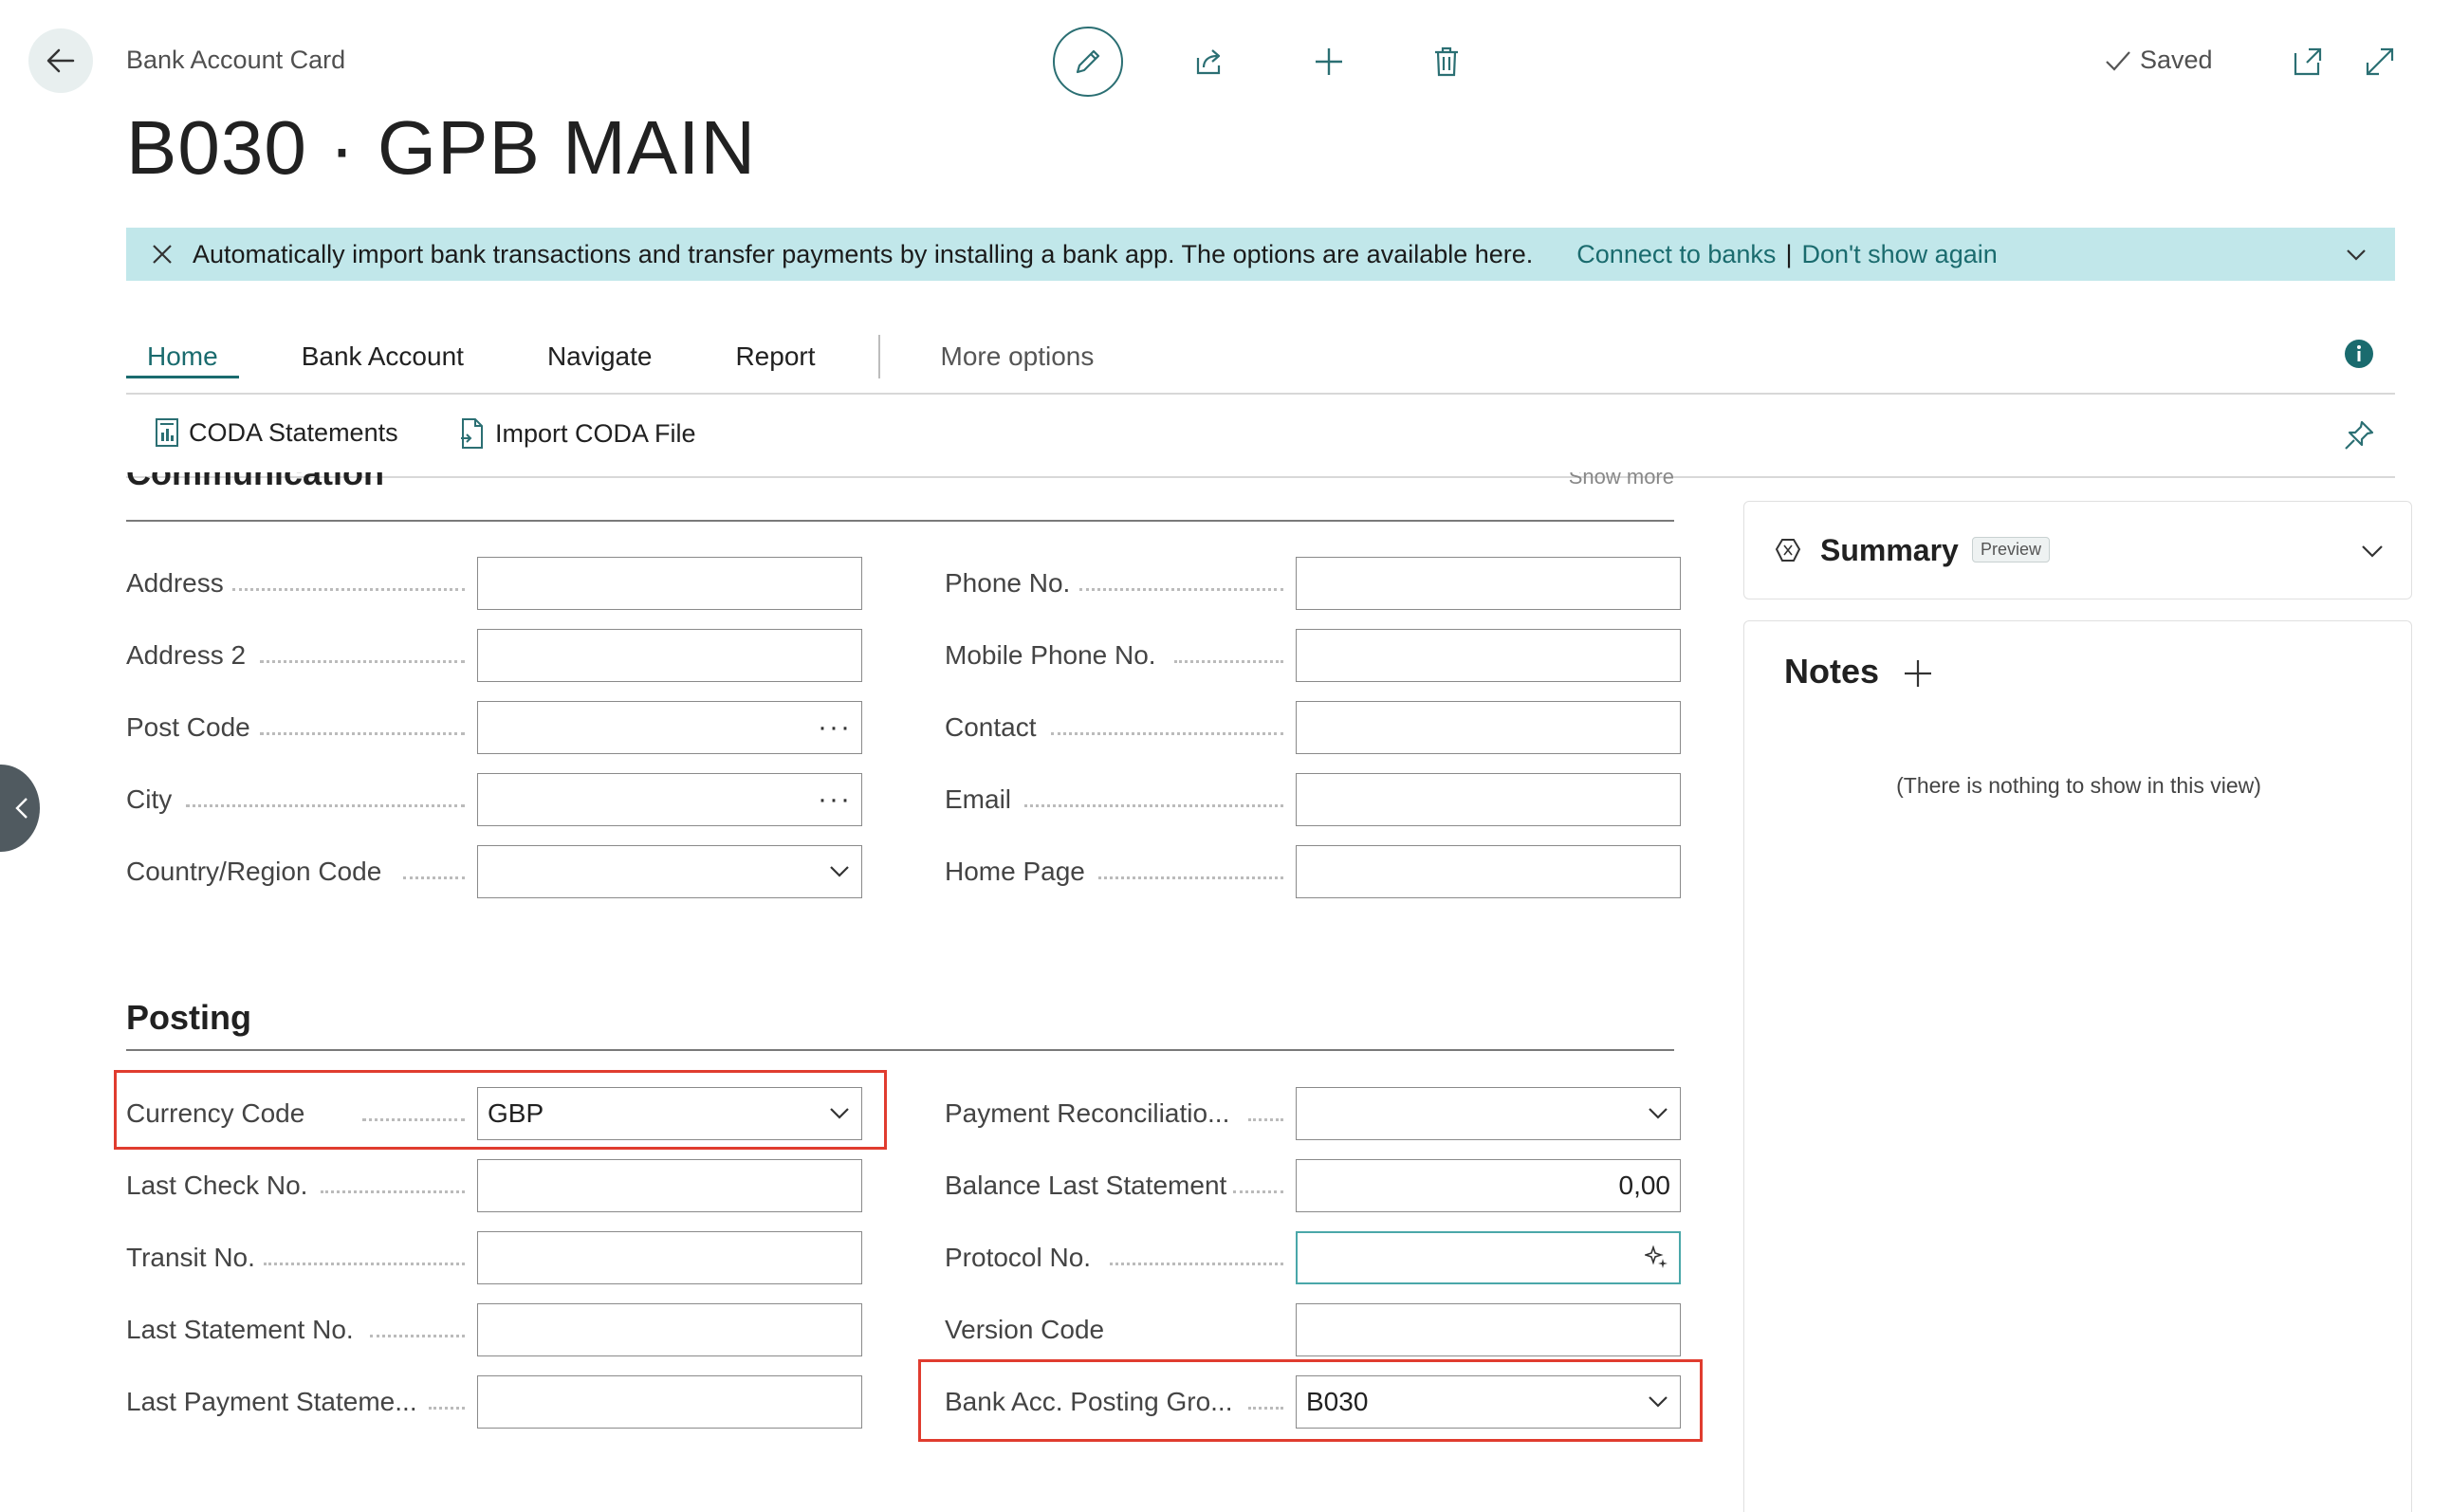 This screenshot has height=1512, width=2451. What do you see at coordinates (1447, 61) in the screenshot?
I see `delete-button` at bounding box center [1447, 61].